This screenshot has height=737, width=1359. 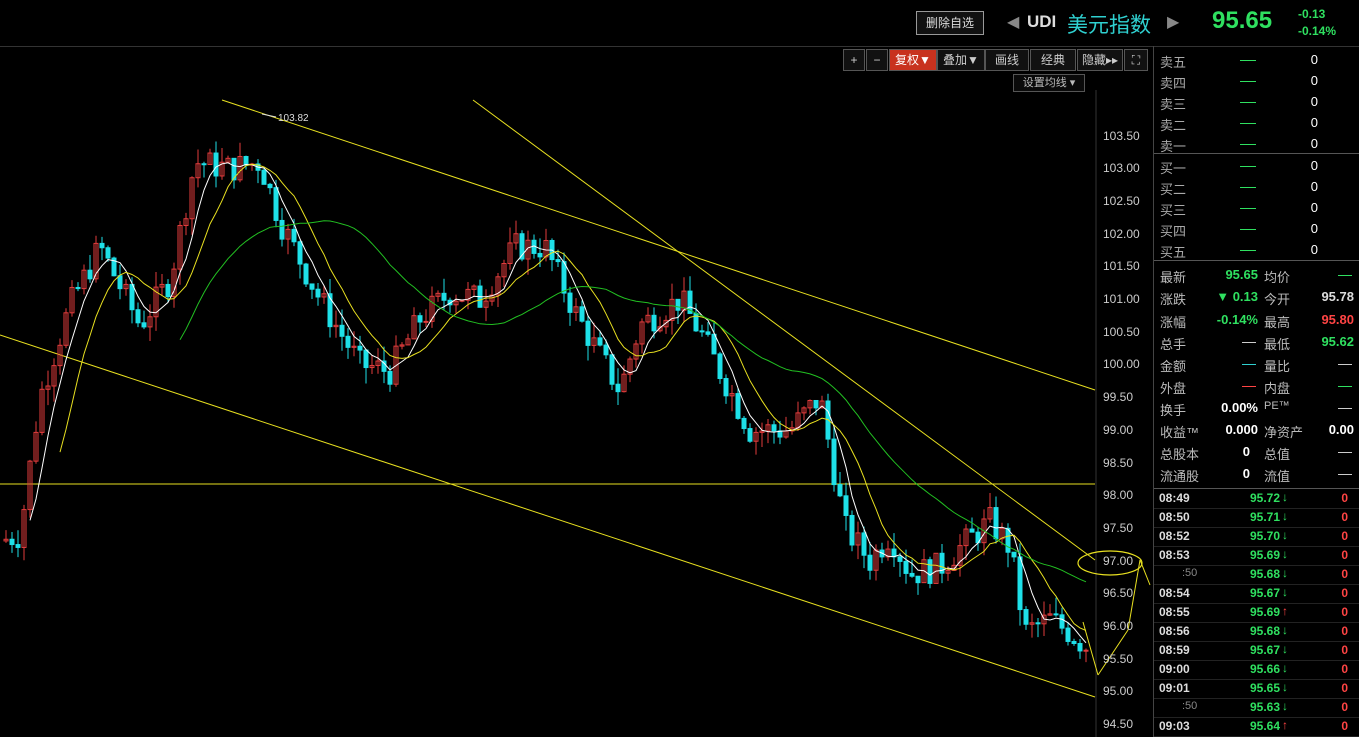 I want to click on tick-row: 08:52 95.70 ↓ 0, so click(x=1256, y=537).